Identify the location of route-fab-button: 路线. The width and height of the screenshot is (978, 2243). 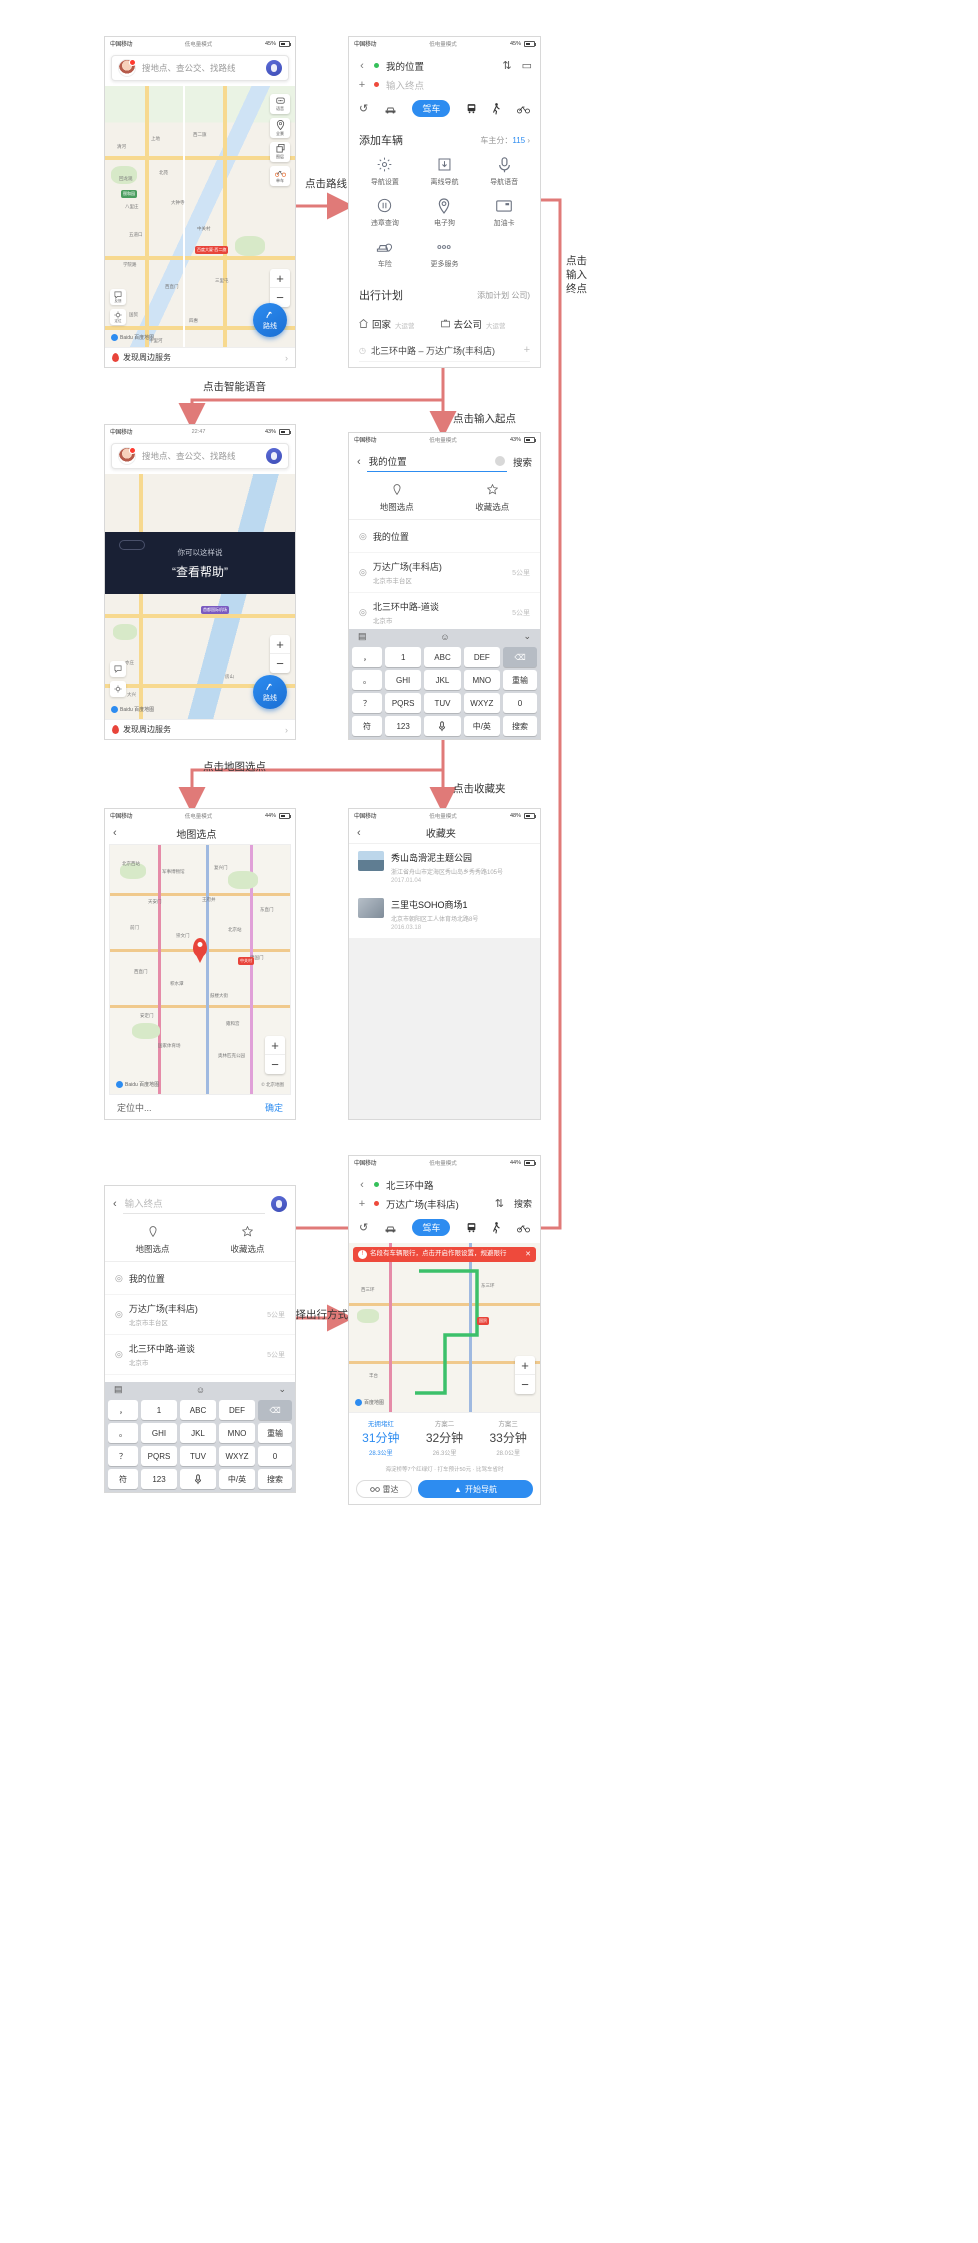
(270, 320).